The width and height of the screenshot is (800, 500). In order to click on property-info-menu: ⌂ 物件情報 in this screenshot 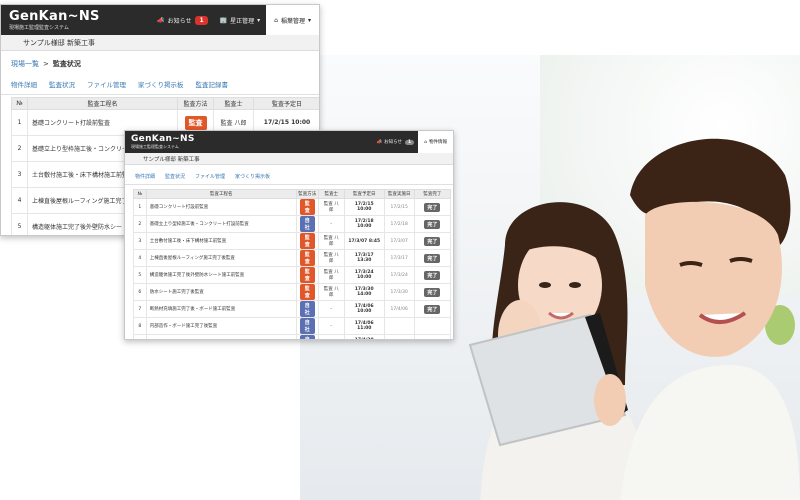, I will do `click(435, 142)`.